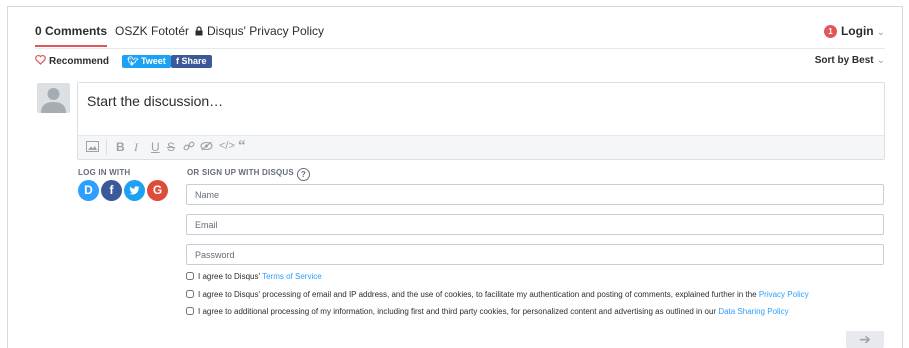 The image size is (909, 348). Describe the element at coordinates (830, 31) in the screenshot. I see `notification-badge: 1` at that location.